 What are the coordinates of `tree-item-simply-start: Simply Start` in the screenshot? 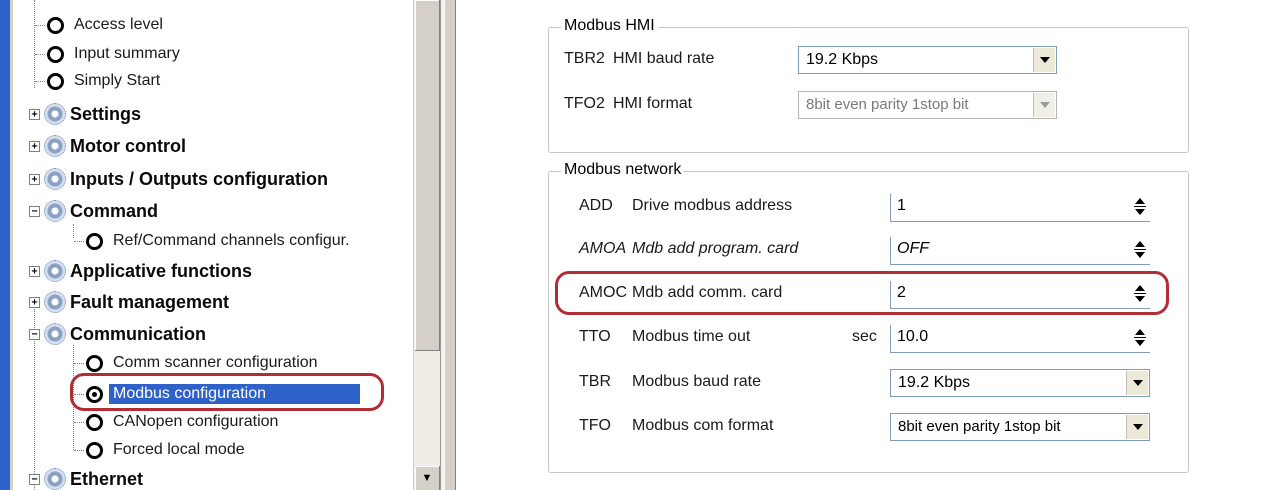 It's located at (97, 81).